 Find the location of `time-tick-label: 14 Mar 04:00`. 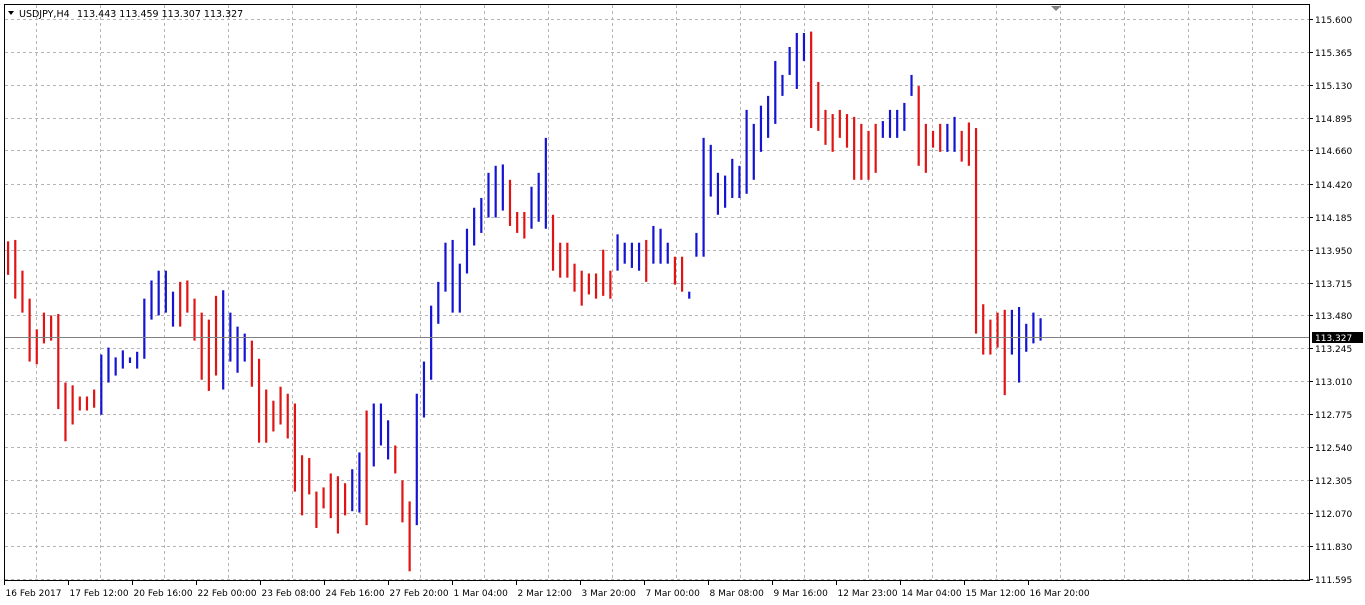

time-tick-label: 14 Mar 04:00 is located at coordinates (932, 594).